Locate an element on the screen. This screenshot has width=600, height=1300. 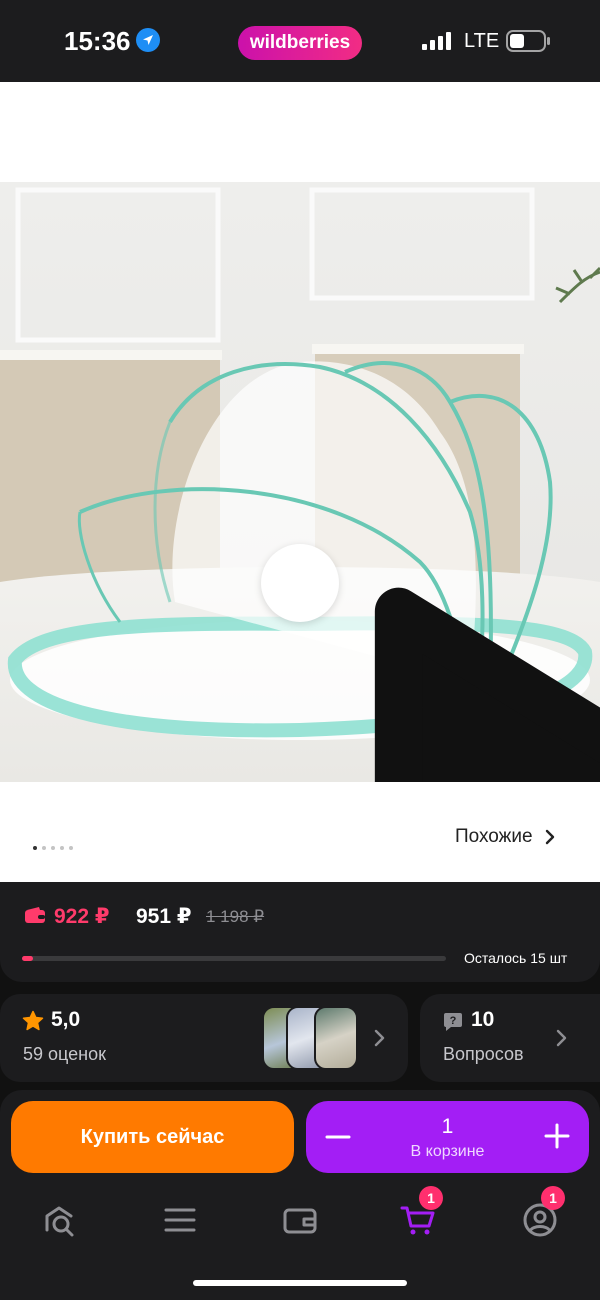
rating-card: 5,0 59 оценок is located at coordinates (204, 1038).